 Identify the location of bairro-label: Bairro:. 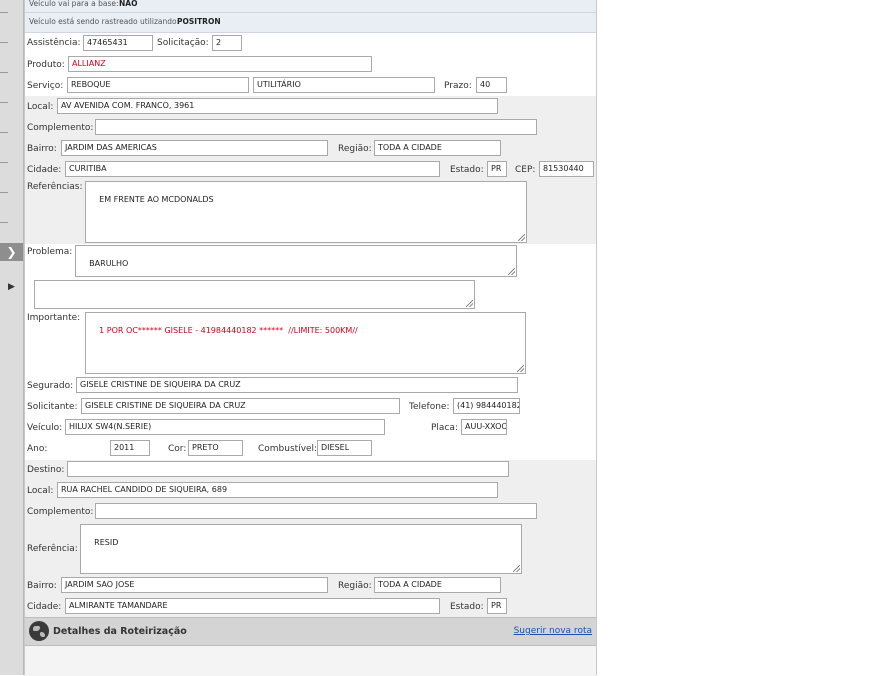
(42, 149).